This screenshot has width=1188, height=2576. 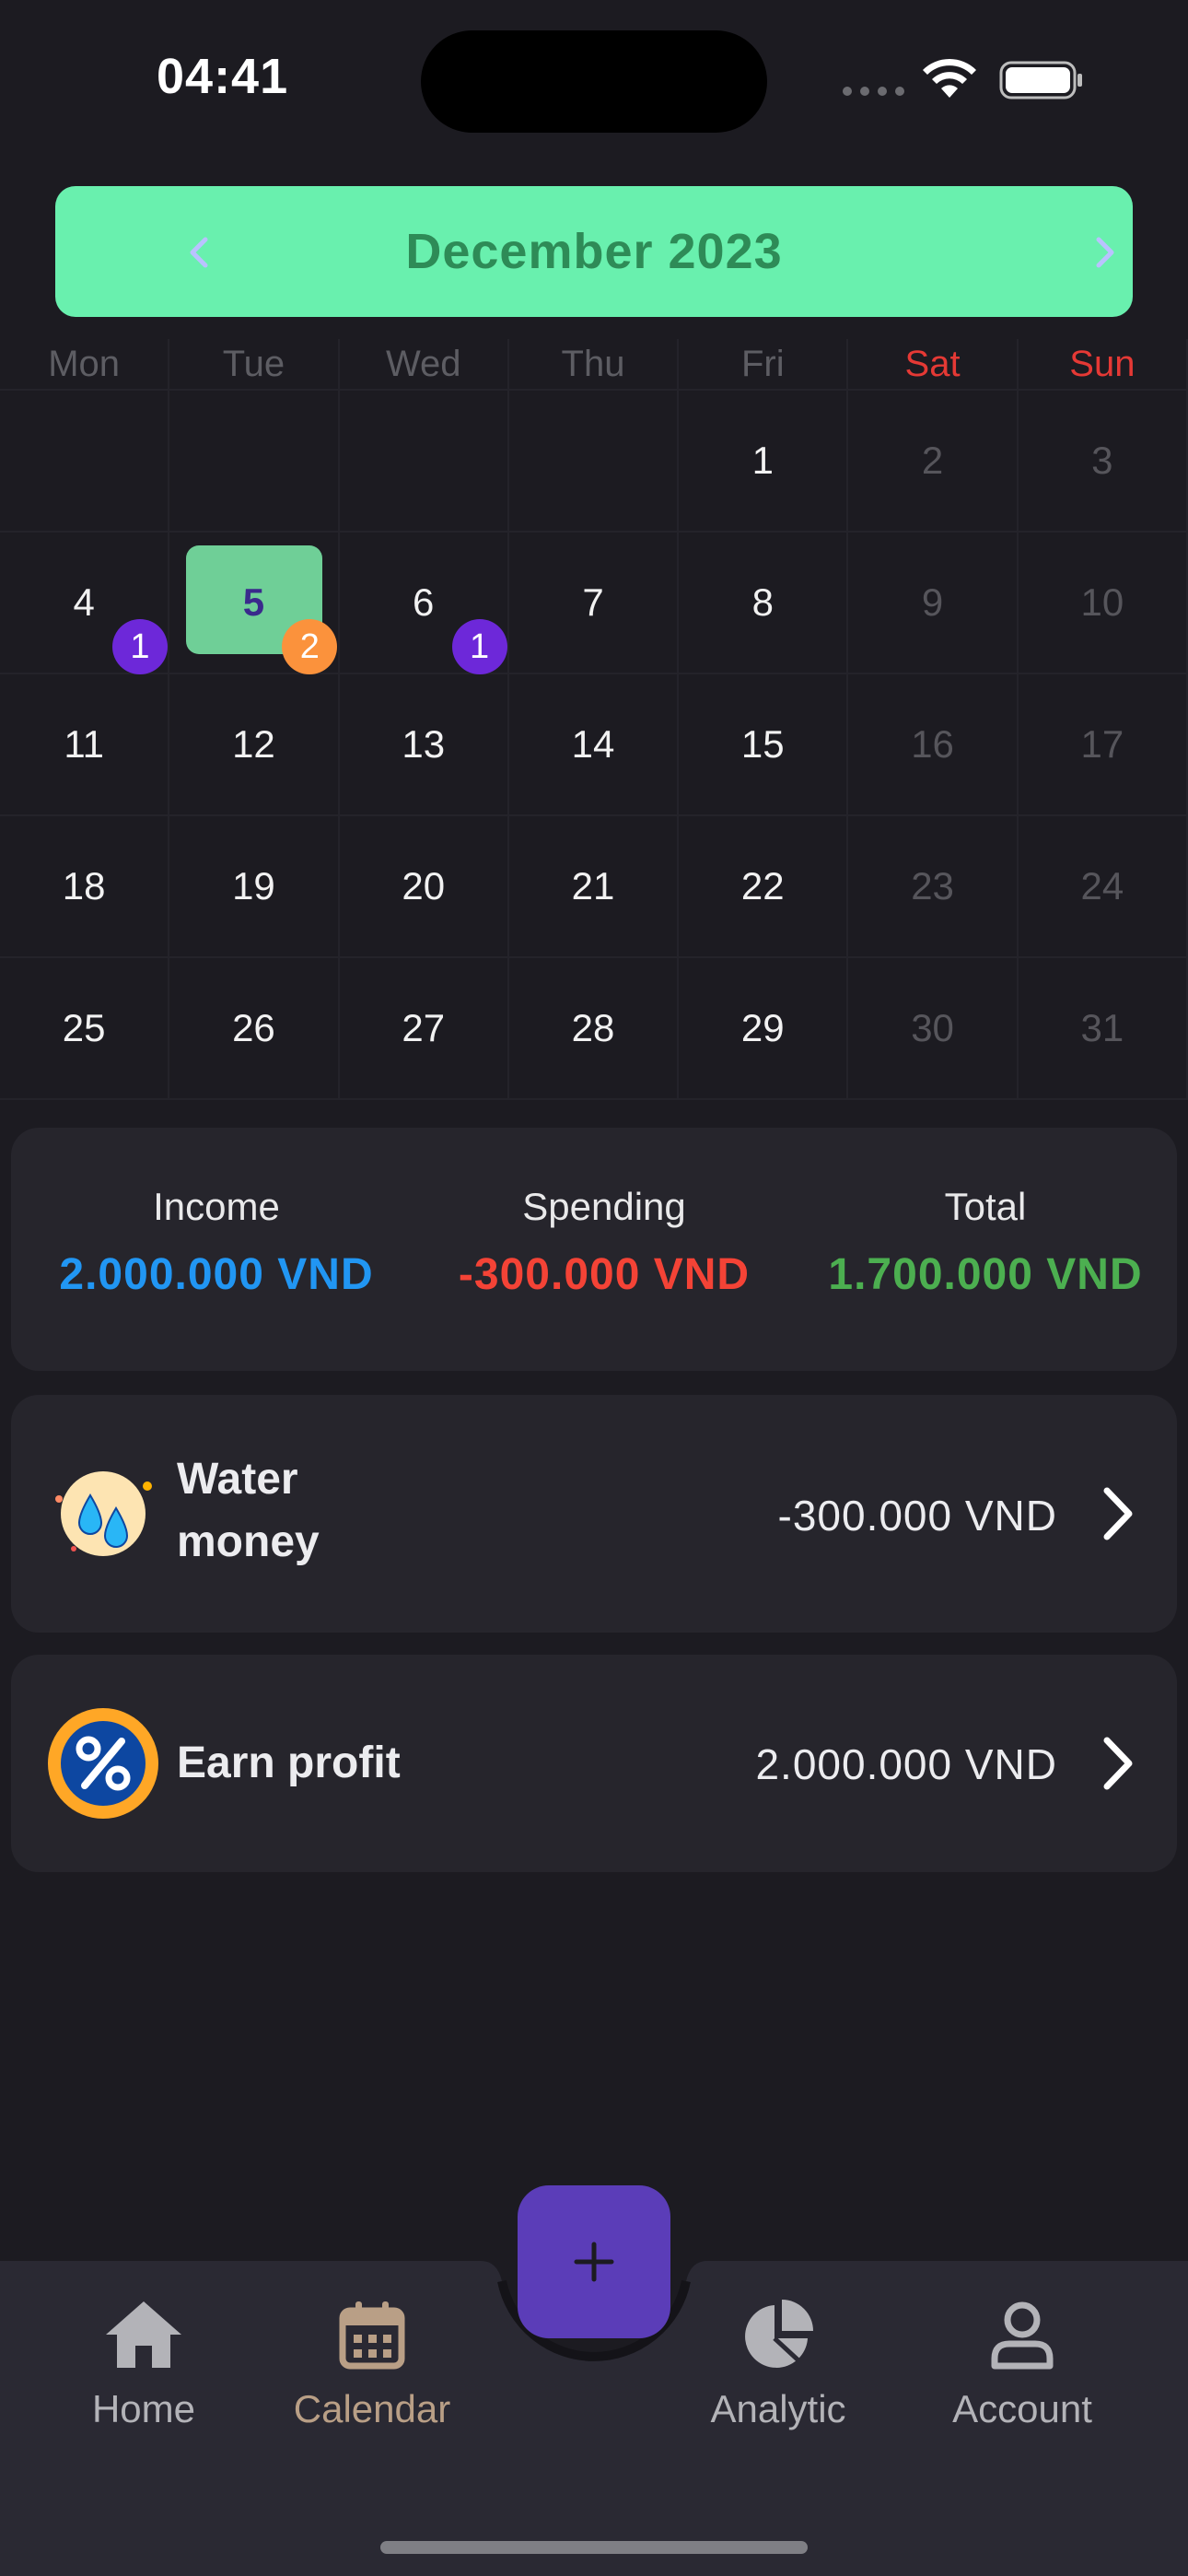 What do you see at coordinates (934, 887) in the screenshot?
I see `calendar-day: 23` at bounding box center [934, 887].